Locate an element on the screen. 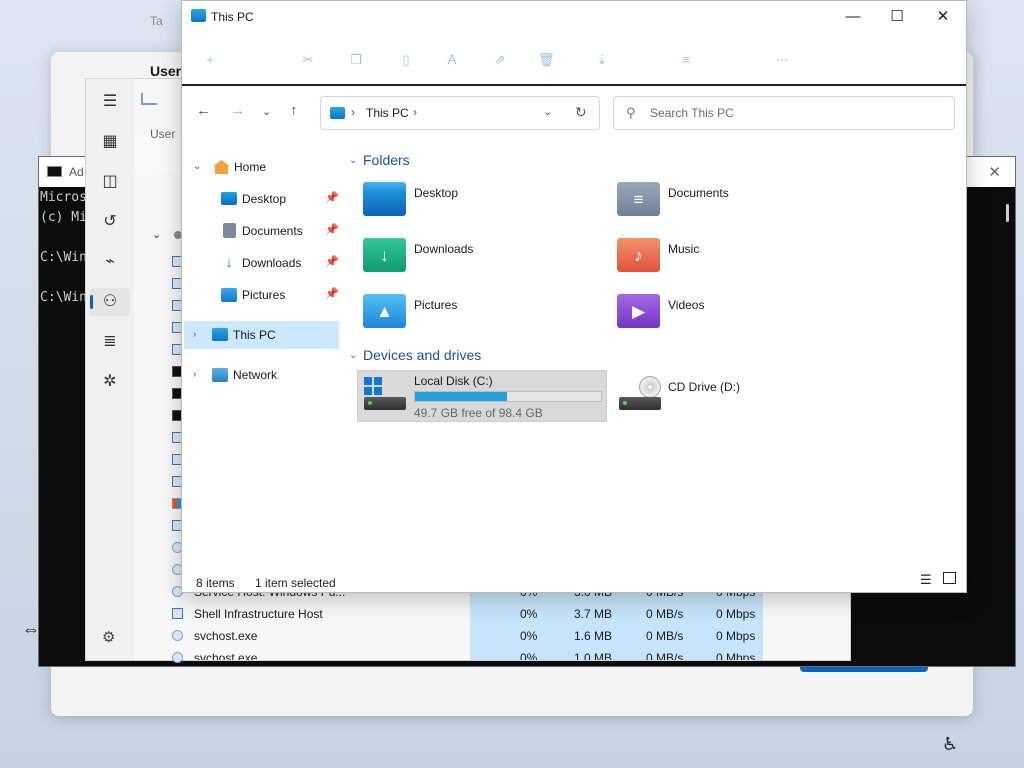 This screenshot has height=768, width=1024. nav-item-documents: Documents 📌 is located at coordinates (265, 231).